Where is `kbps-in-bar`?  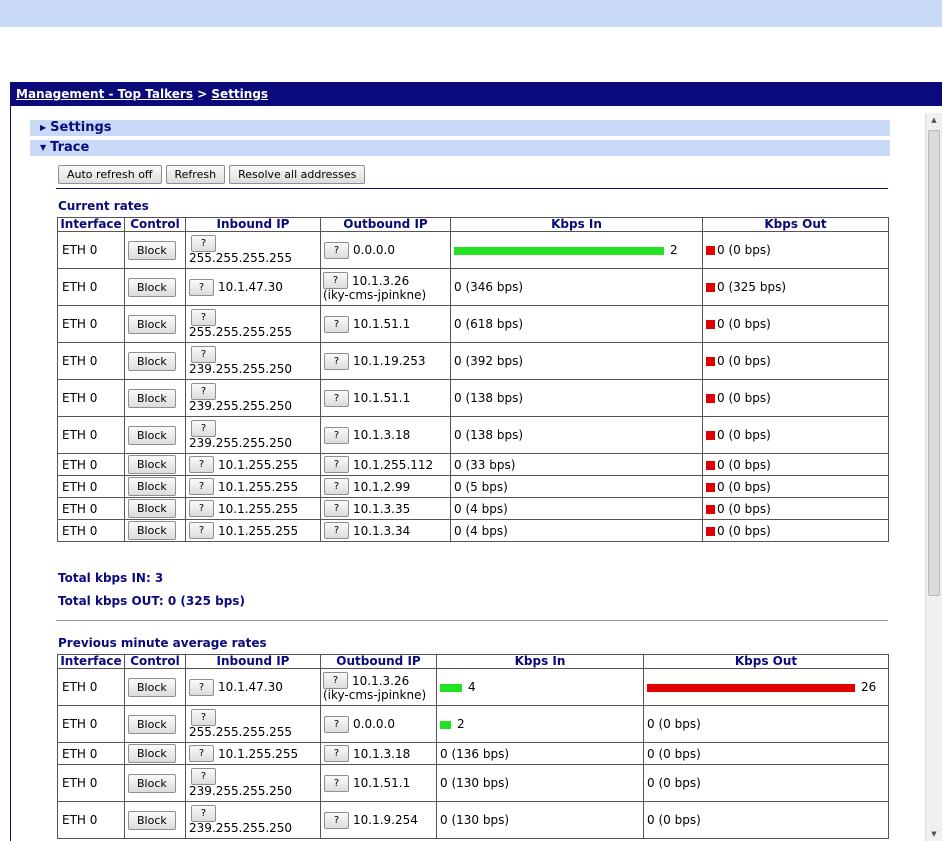
kbps-in-bar is located at coordinates (445, 724).